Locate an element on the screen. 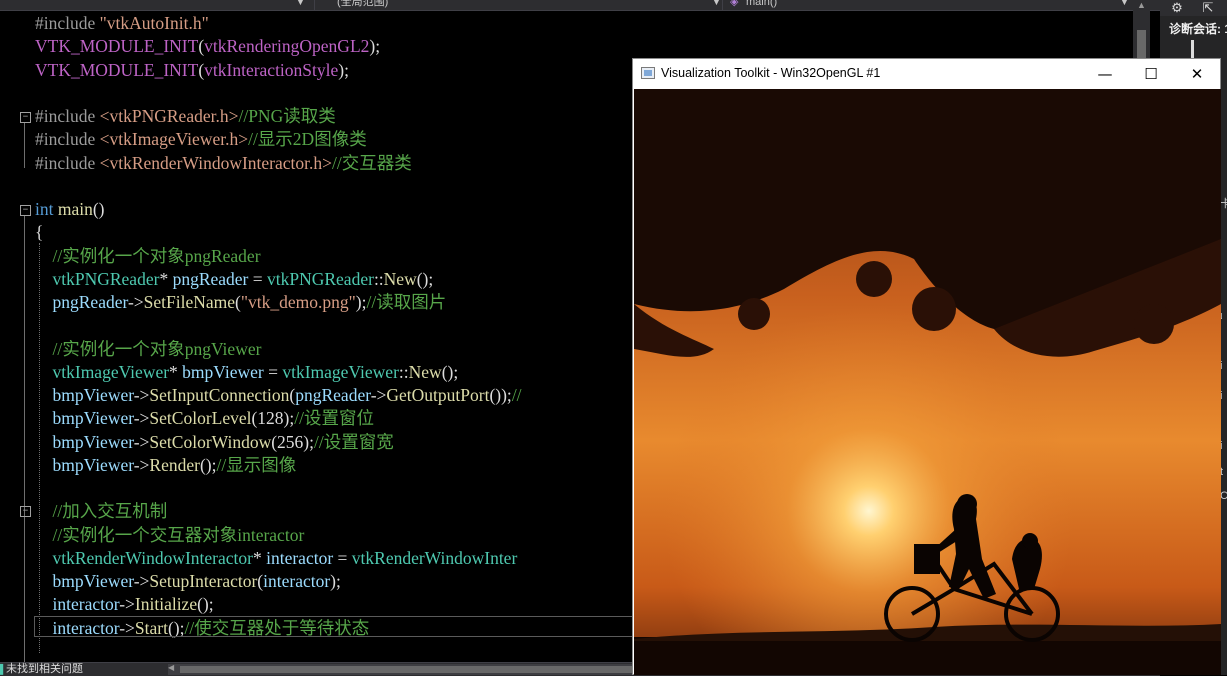  scroll-left-icon: ◀ is located at coordinates (171, 667).